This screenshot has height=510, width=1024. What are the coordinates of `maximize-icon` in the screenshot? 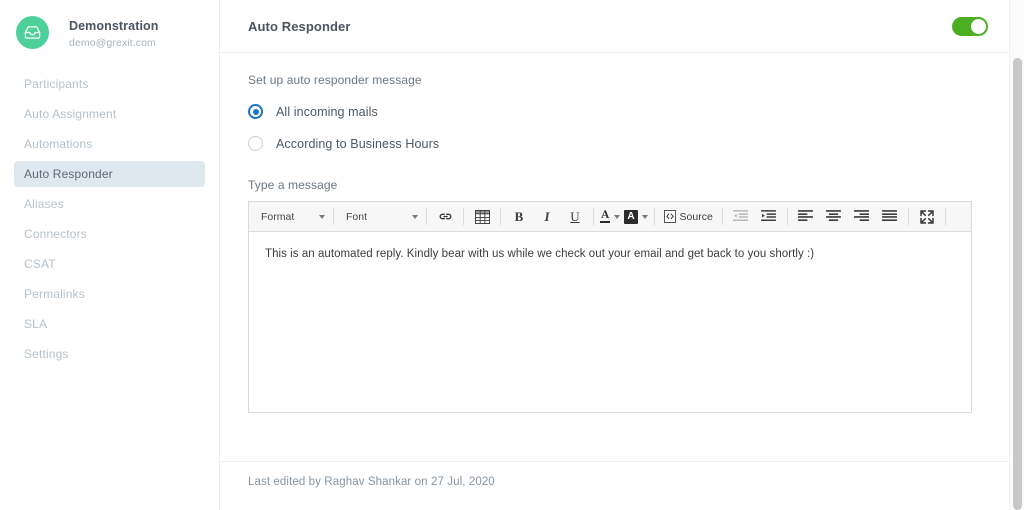 It's located at (927, 217).